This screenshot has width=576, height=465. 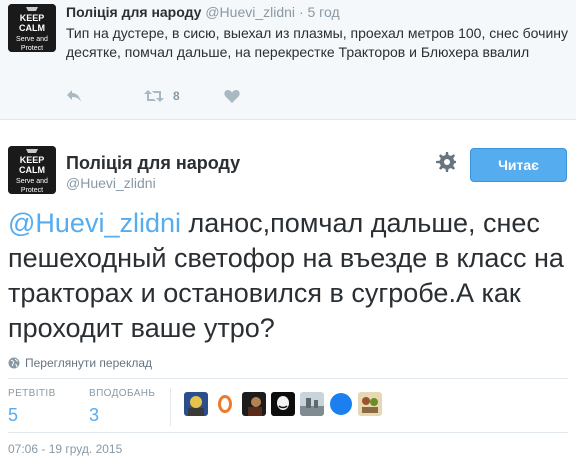 I want to click on tweet-timestamp: 07:06 - 19 груд. 2015, so click(x=65, y=449).